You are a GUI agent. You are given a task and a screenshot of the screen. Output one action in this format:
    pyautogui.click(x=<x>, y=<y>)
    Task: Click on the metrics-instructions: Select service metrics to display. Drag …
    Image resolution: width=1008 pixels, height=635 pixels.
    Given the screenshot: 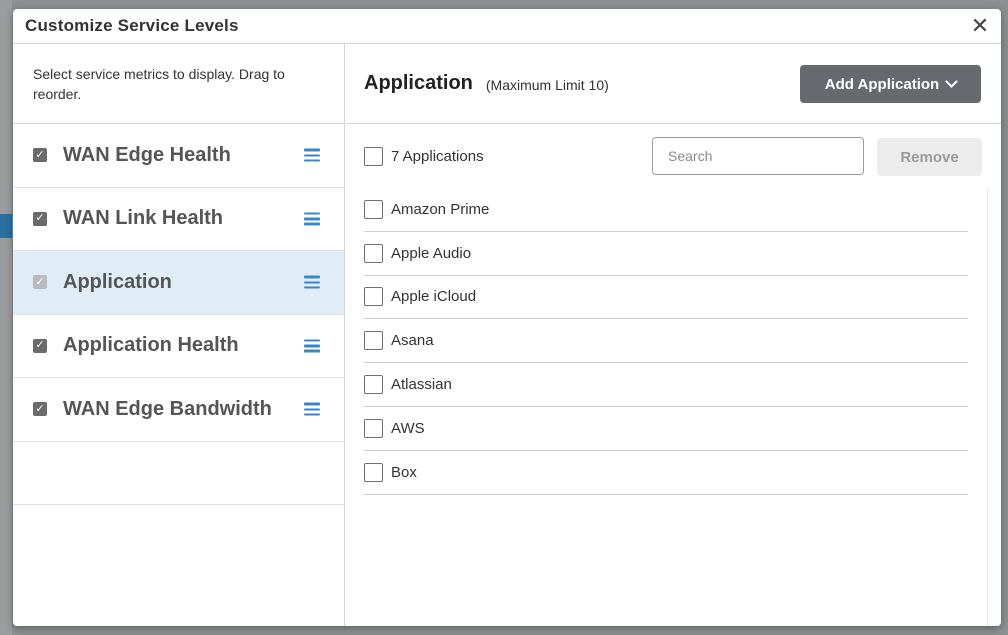 What is the action you would take?
    pyautogui.click(x=178, y=84)
    